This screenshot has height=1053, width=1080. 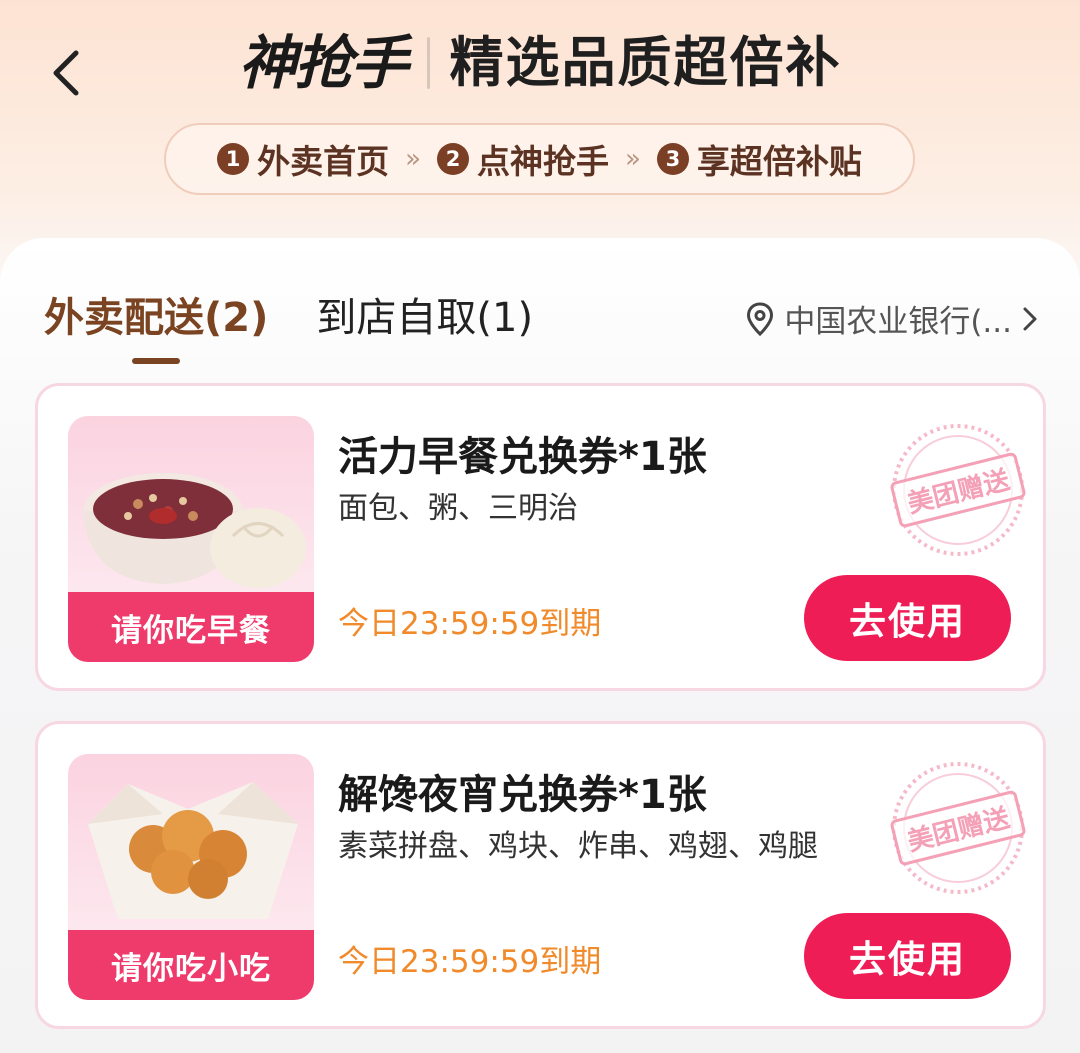 I want to click on porridge-bun-icon, so click(x=194, y=530).